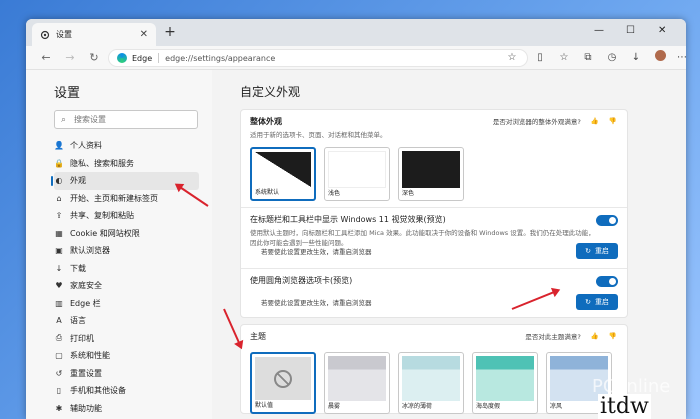  I want to click on reset-icon: ↺, so click(59, 373).